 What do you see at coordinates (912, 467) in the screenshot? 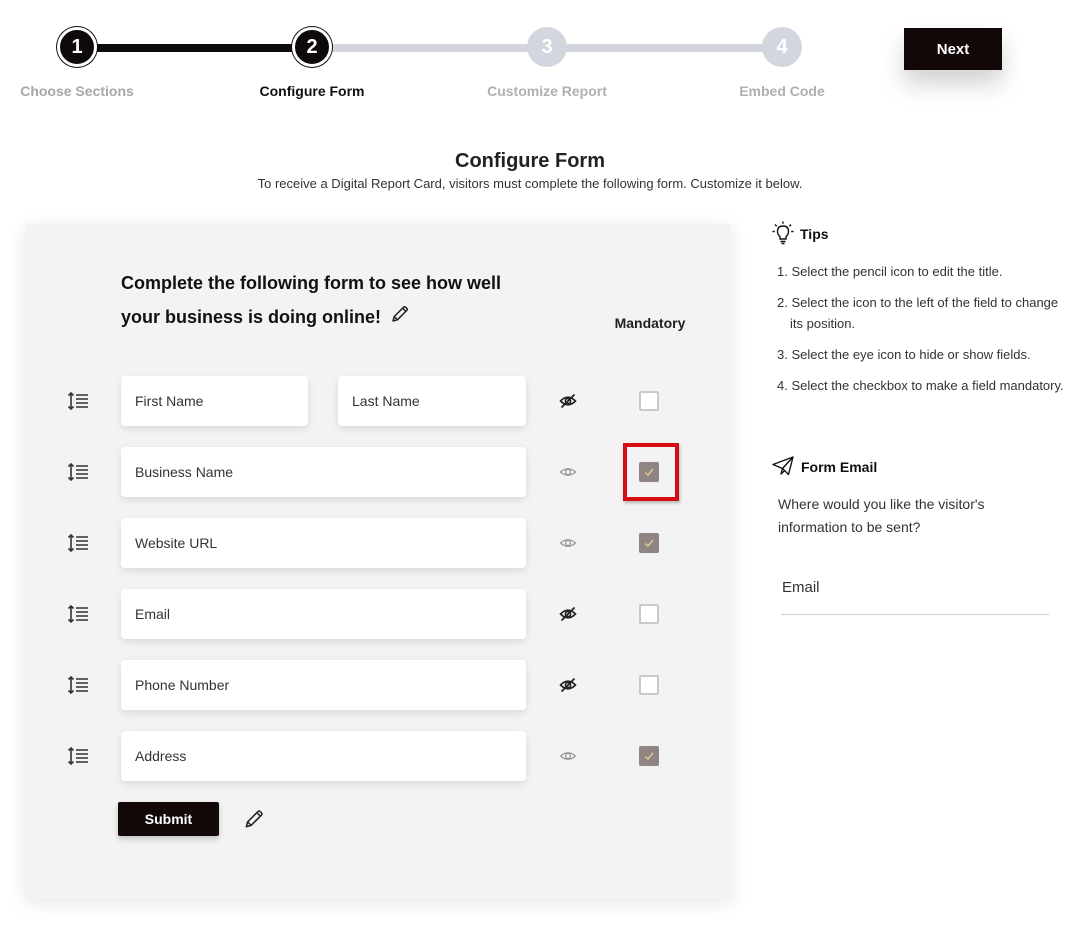
I see `form-email-header: Form Email` at bounding box center [912, 467].